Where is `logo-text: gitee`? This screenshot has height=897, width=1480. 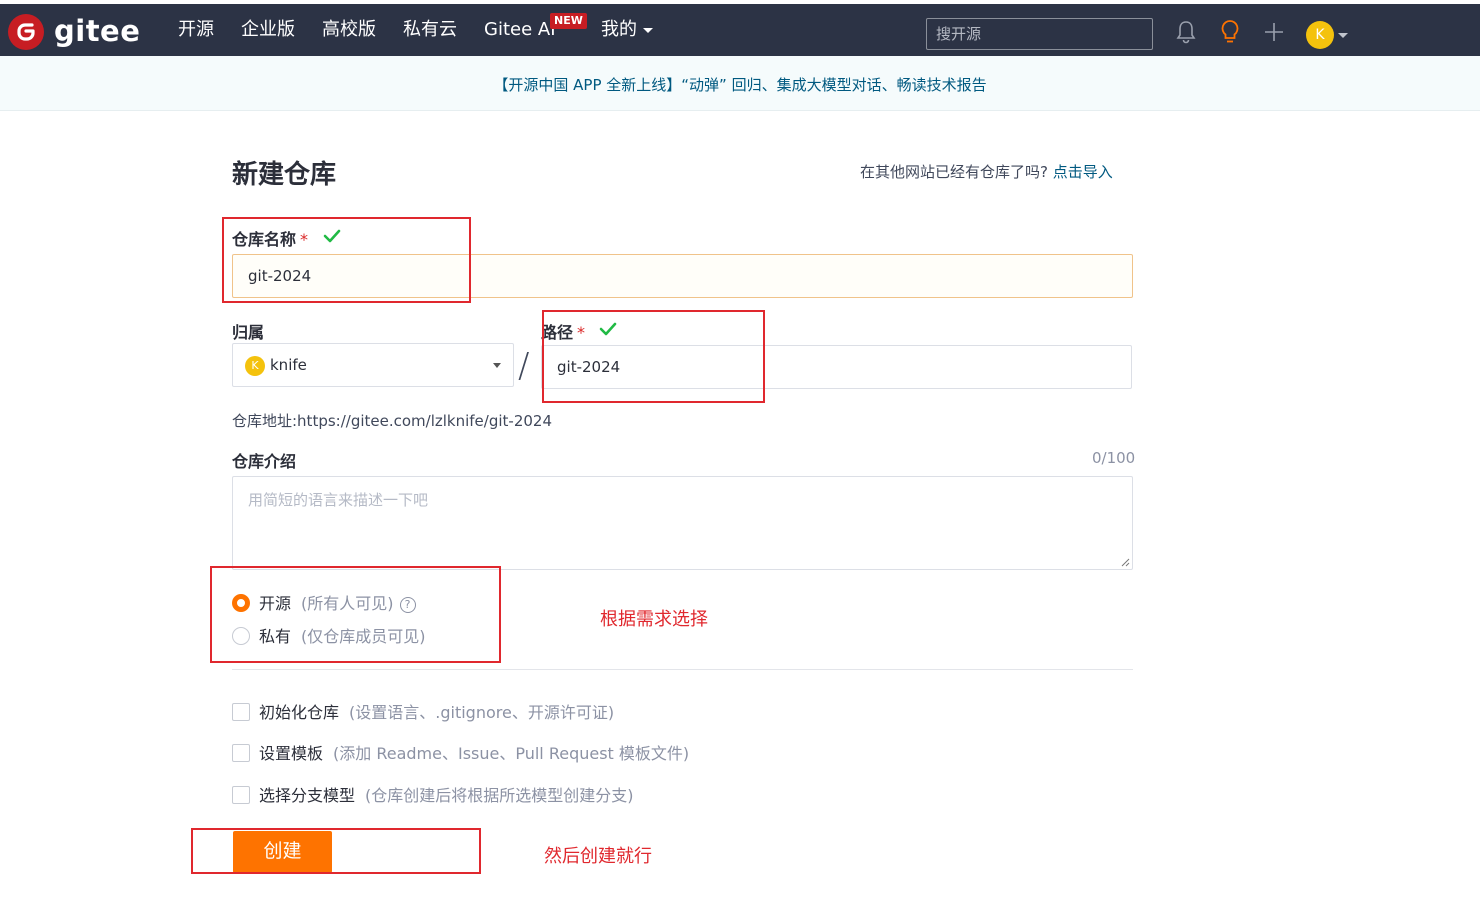 logo-text: gitee is located at coordinates (97, 31).